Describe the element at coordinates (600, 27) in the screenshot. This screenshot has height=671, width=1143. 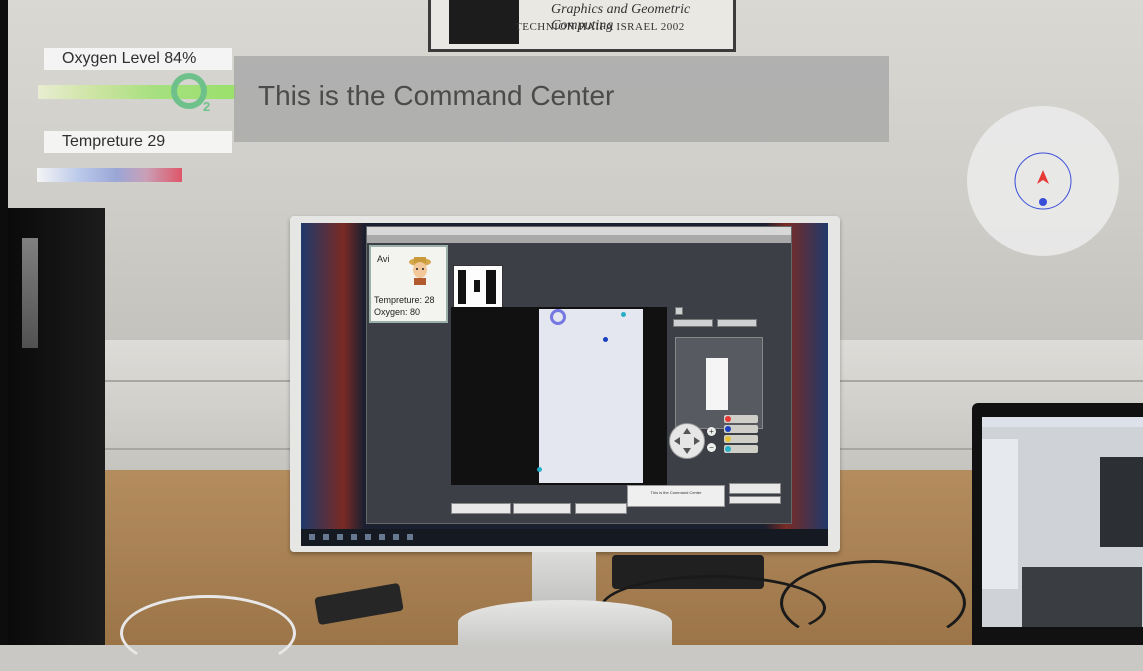
I see `plaque-line2: TECHNION HAIFA ISRAEL 2002` at that location.